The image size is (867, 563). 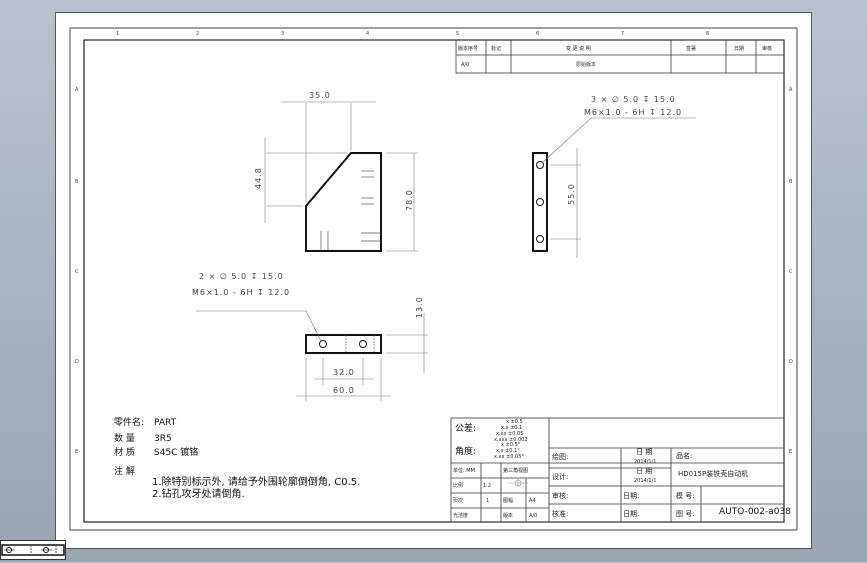 What do you see at coordinates (412, 34) in the screenshot?
I see `border-numbers-top: 1 2 3 4 5 6 7 8` at bounding box center [412, 34].